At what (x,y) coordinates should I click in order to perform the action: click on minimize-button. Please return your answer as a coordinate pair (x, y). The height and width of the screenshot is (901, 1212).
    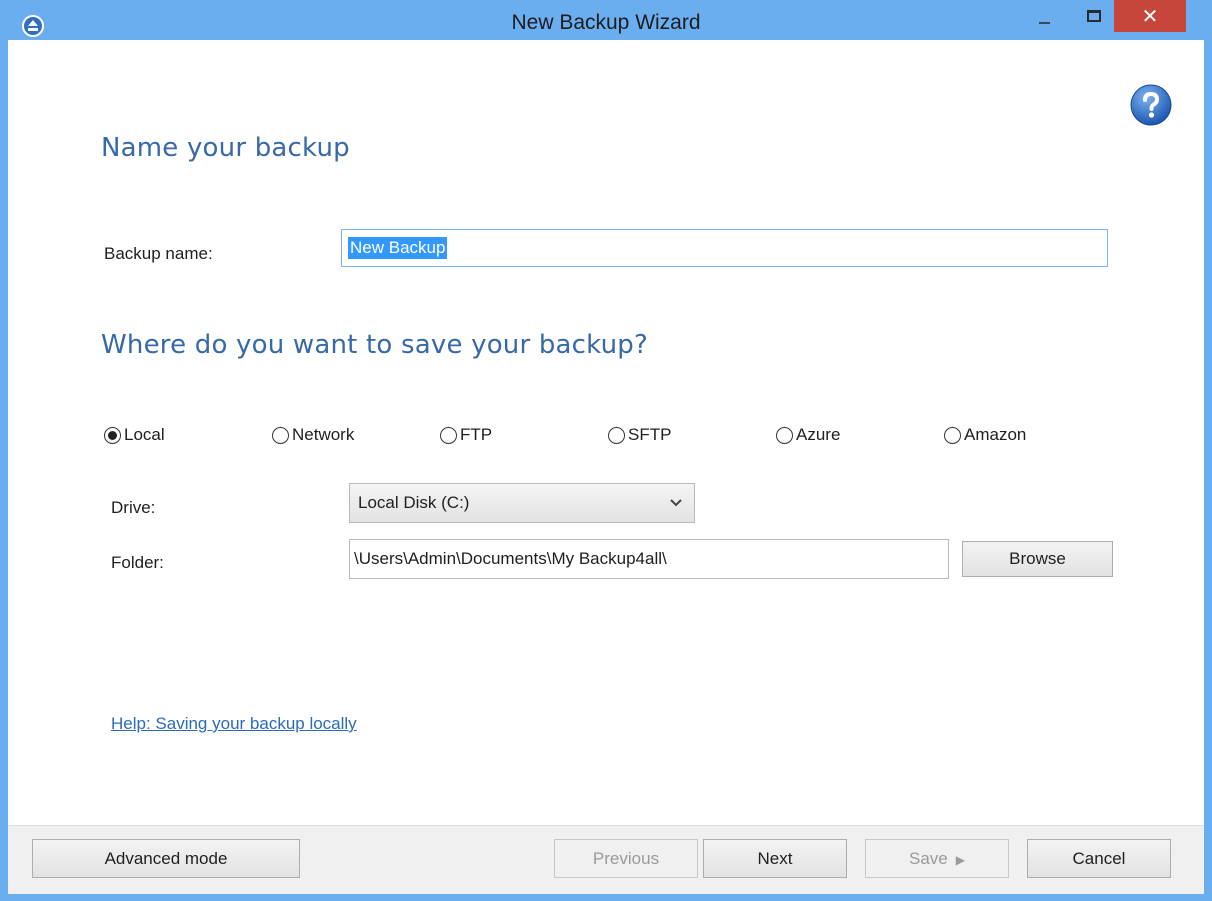
    Looking at the image, I should click on (1044, 16).